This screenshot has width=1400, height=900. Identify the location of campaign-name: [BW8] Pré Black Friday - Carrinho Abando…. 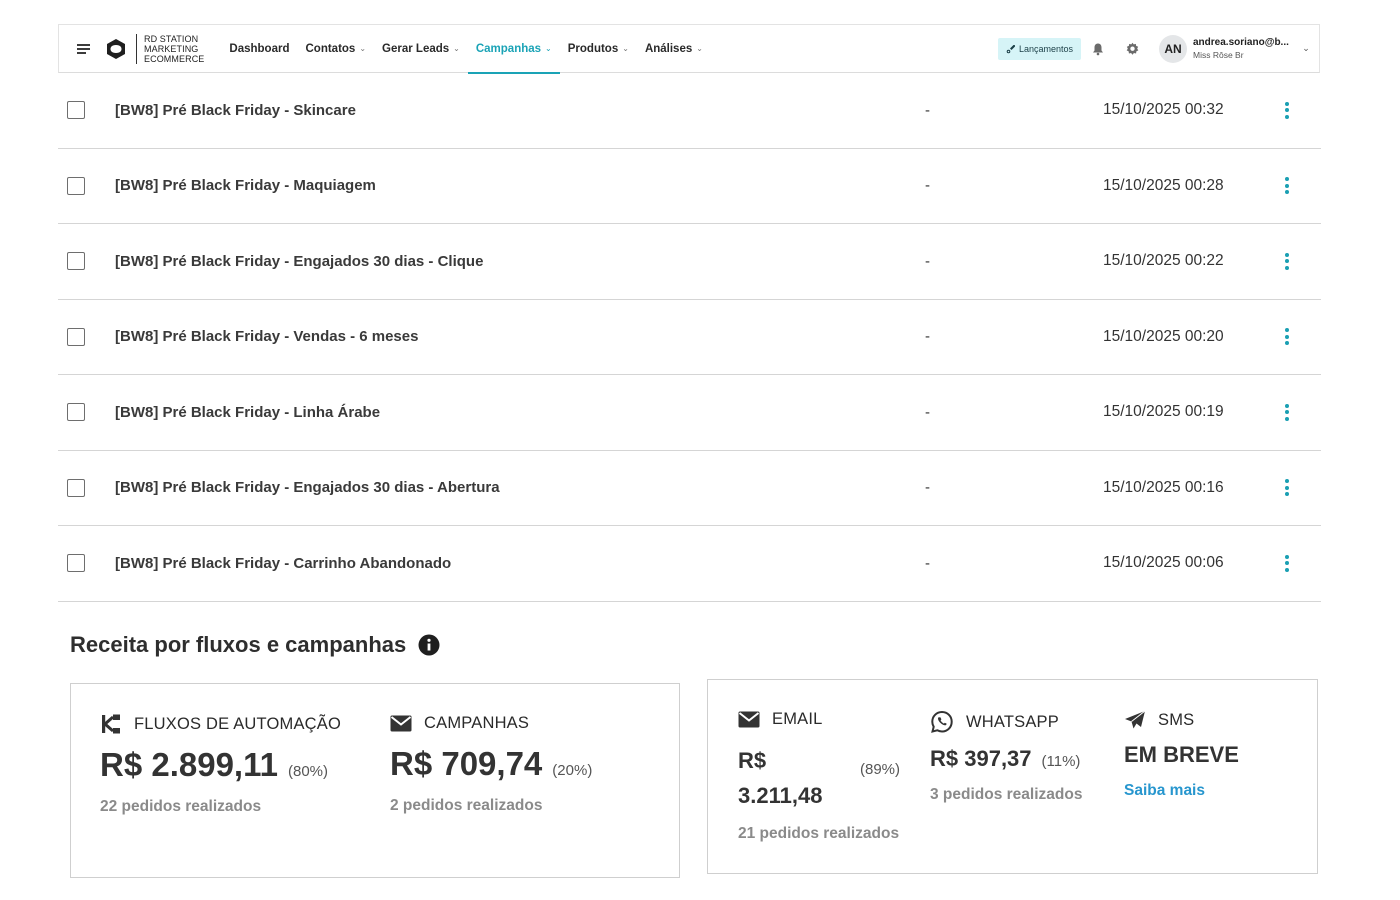
(283, 563).